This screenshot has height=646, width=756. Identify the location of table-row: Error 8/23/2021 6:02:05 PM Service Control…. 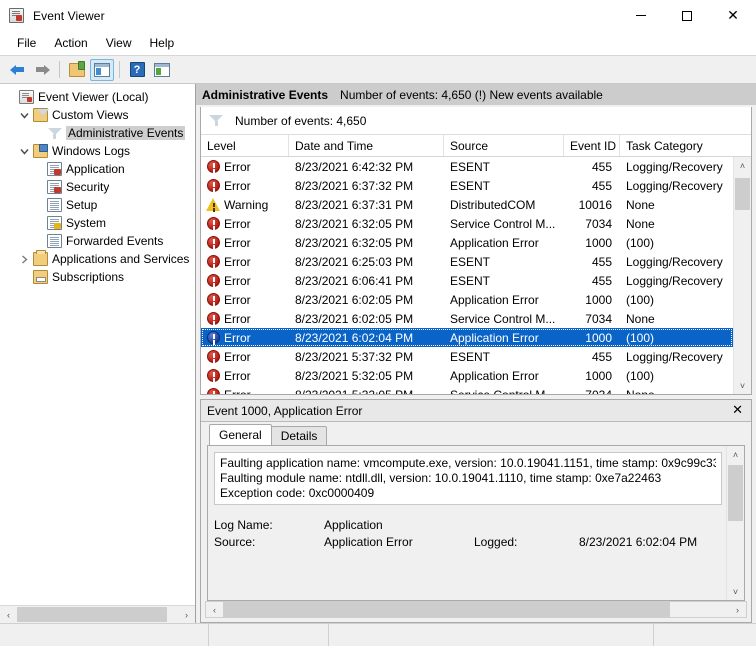
(467, 318).